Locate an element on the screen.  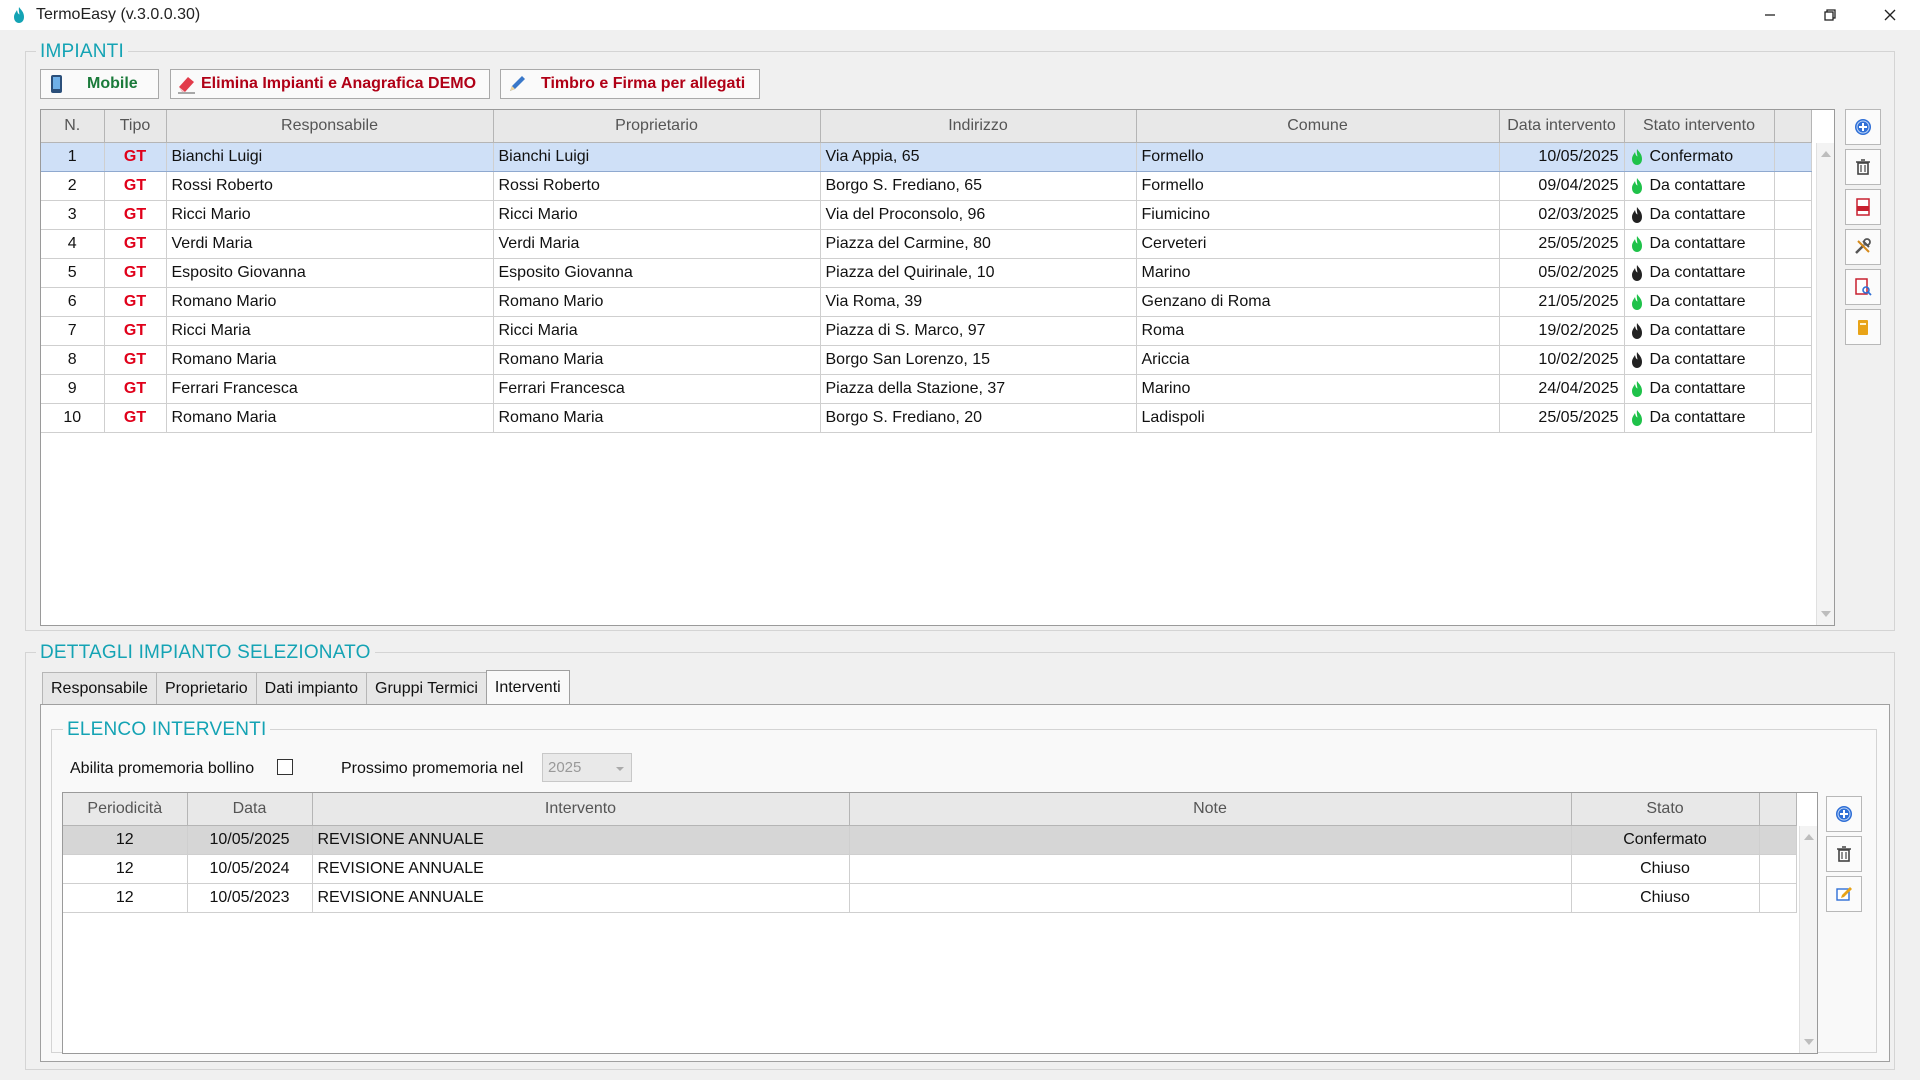
cell-responsabile: Ricci Maria is located at coordinates (330, 331).